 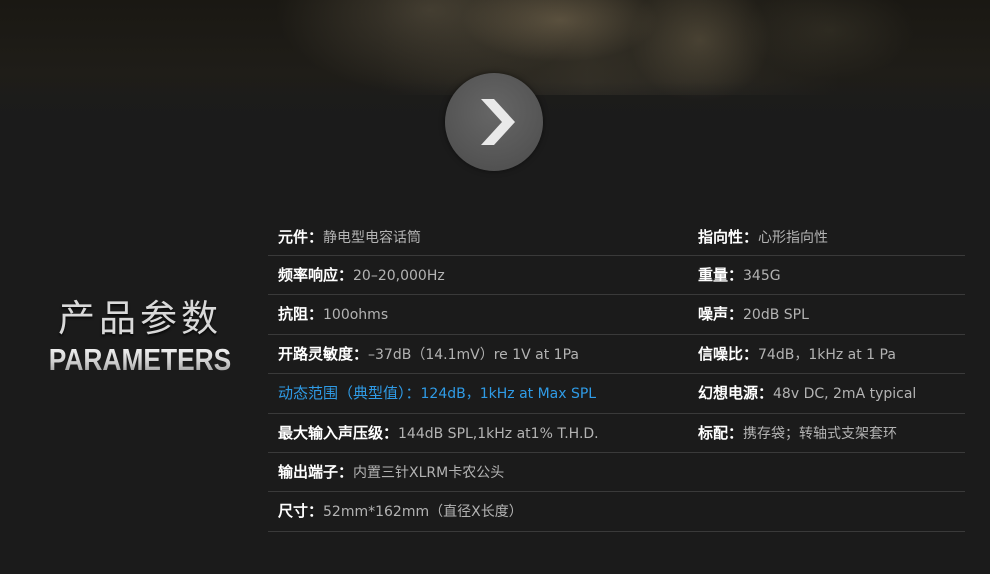 I want to click on spec-value: 20–20,000Hz, so click(x=399, y=276).